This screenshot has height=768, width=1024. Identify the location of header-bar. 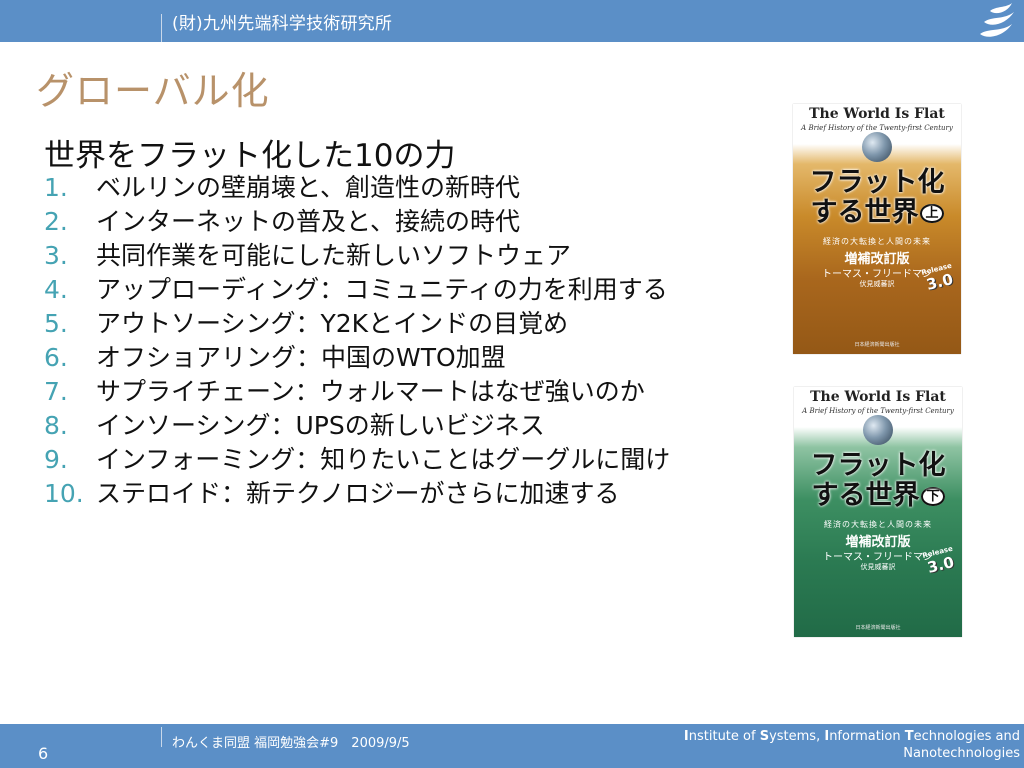
(512, 21).